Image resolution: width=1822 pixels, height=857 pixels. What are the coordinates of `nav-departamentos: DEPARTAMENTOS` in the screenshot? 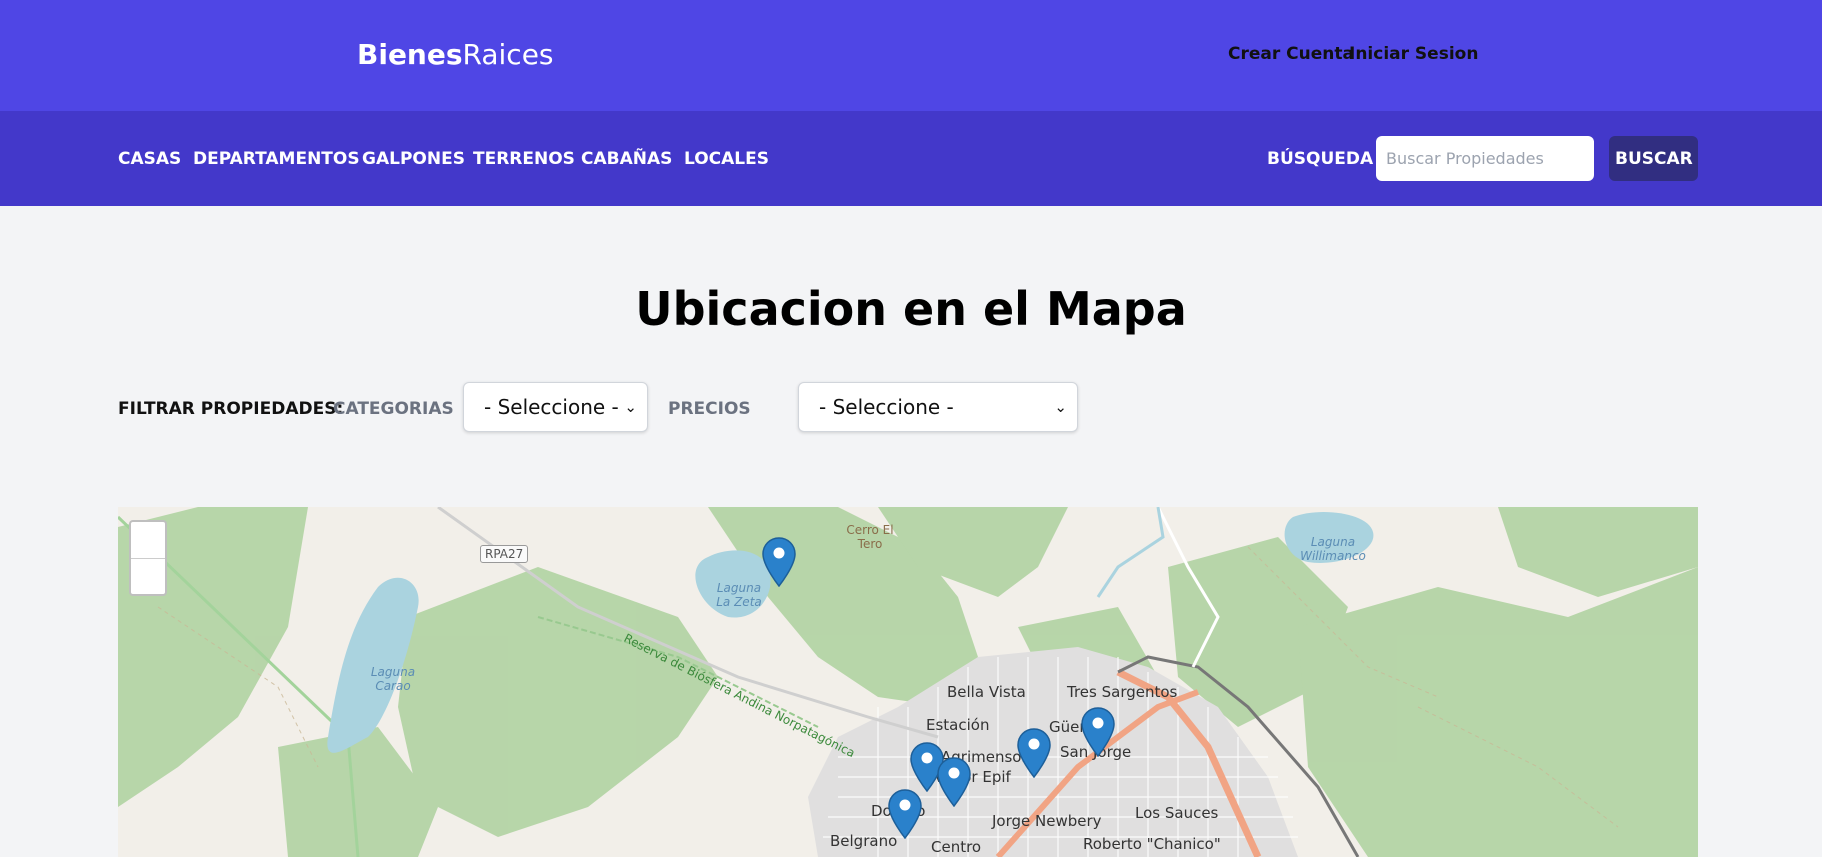 It's located at (276, 159).